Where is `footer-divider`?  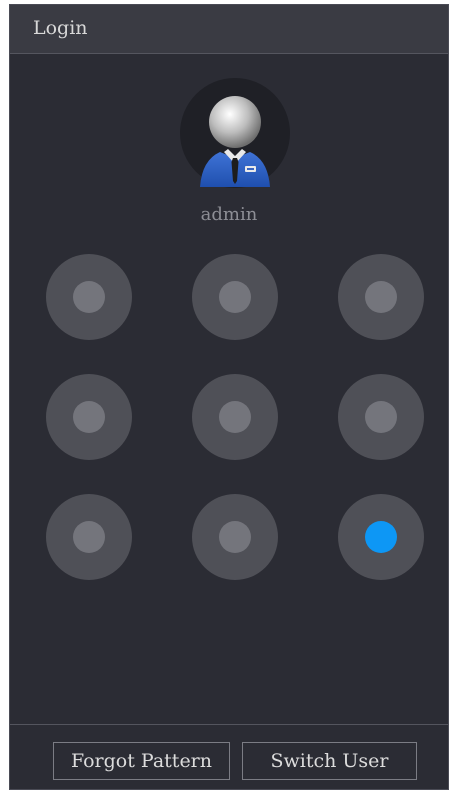 footer-divider is located at coordinates (229, 724).